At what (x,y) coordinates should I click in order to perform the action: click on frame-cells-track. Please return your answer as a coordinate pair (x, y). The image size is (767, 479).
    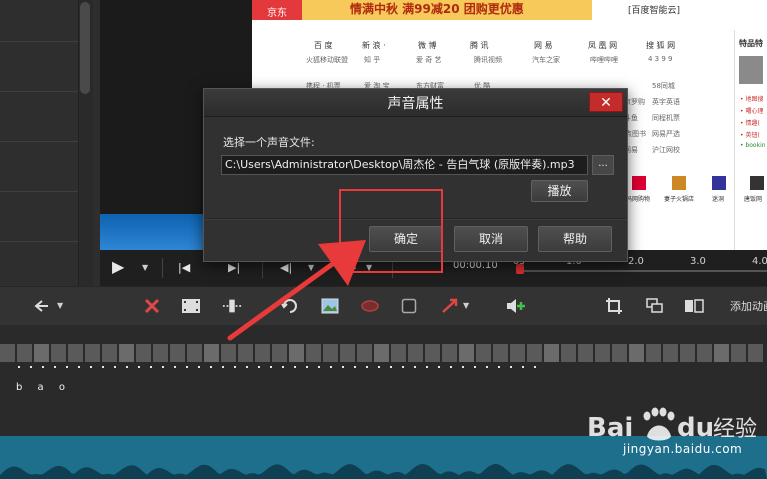
    Looking at the image, I should click on (383, 353).